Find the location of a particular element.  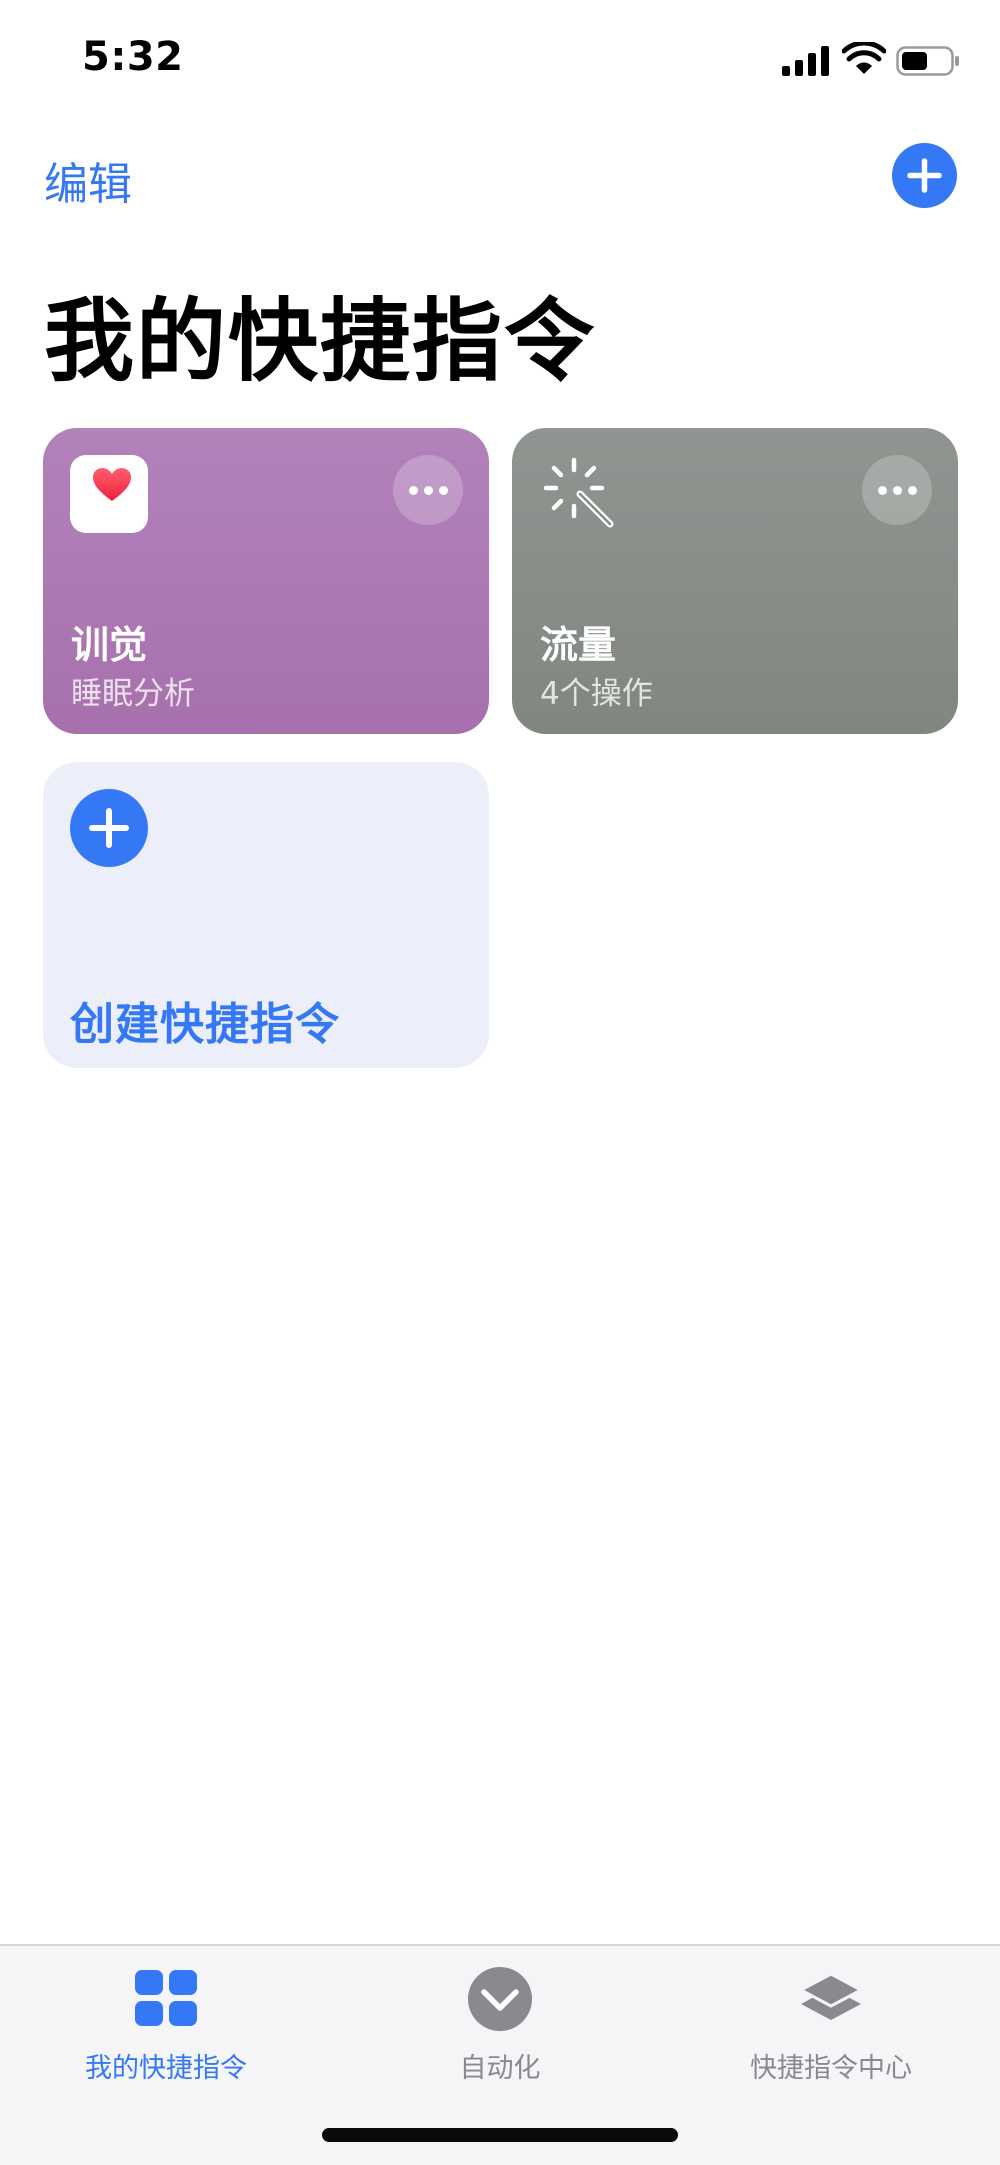

tab-gallery: 快捷指令中心 is located at coordinates (831, 2026).